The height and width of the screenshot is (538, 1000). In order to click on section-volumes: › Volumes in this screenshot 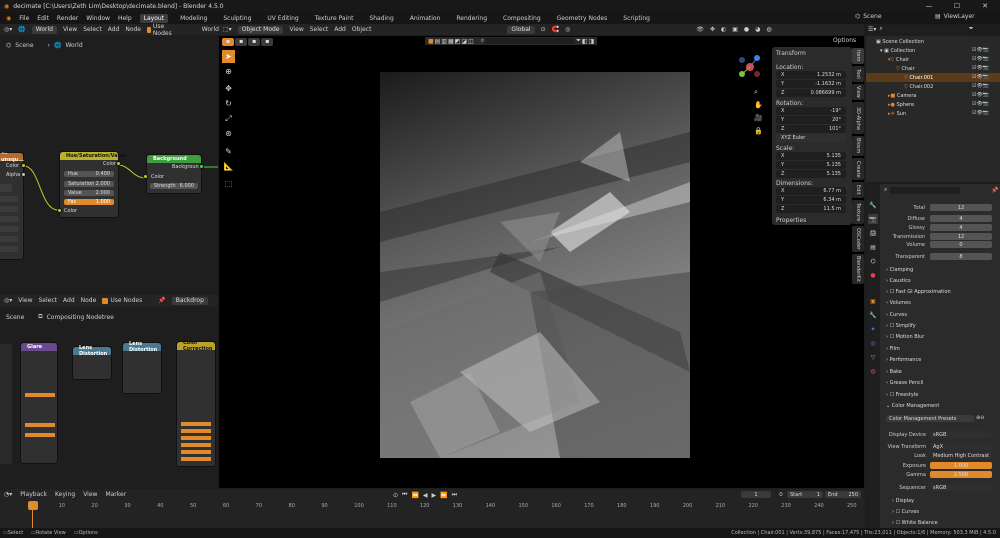, I will do `click(898, 303)`.